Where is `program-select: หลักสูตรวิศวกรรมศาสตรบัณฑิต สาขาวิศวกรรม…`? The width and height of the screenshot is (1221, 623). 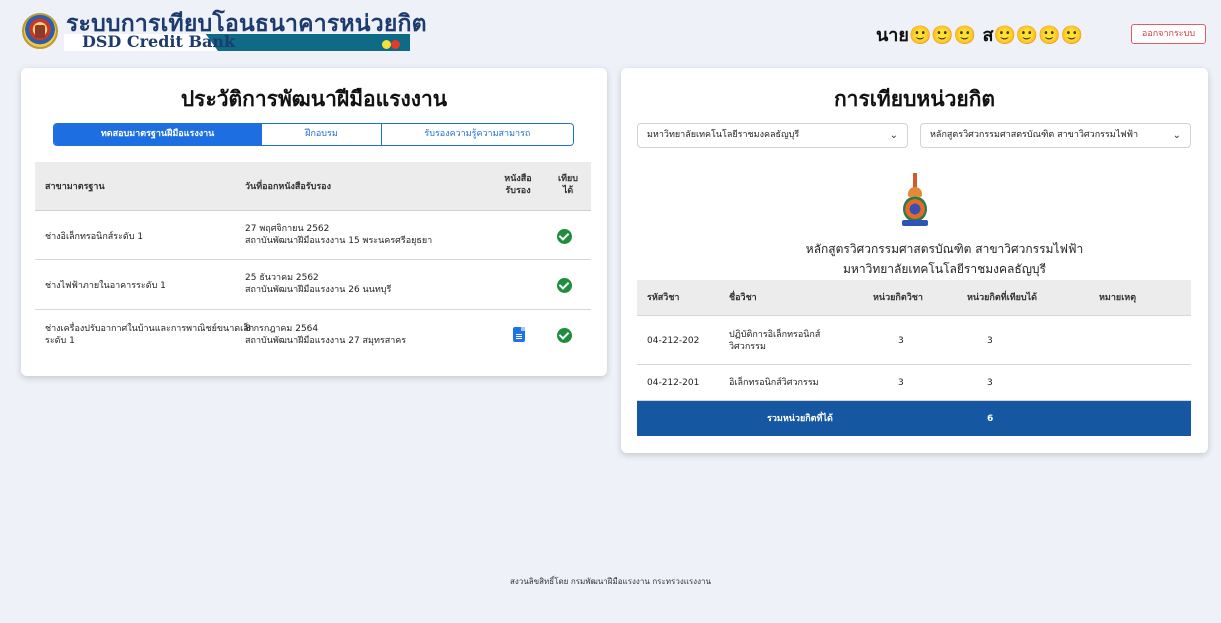 program-select: หลักสูตรวิศวกรรมศาสตรบัณฑิต สาขาวิศวกรรม… is located at coordinates (1055, 135).